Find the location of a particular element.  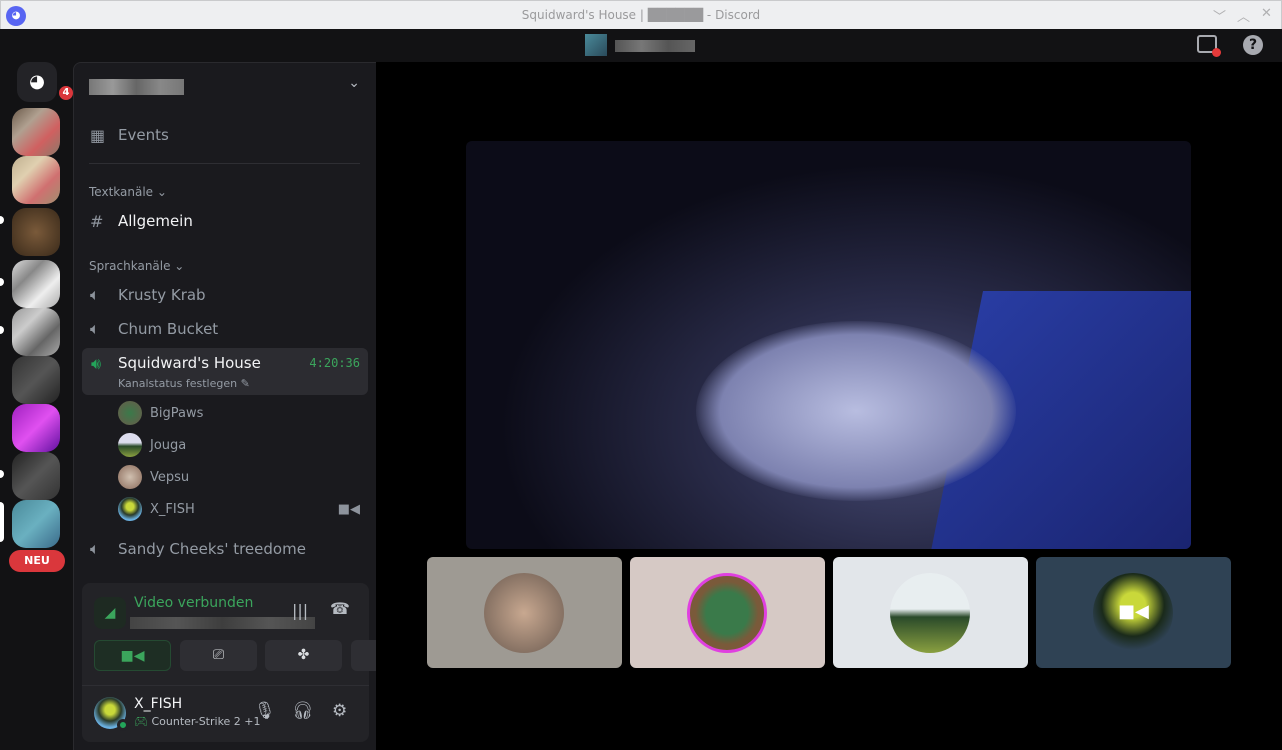

username: X_FISH is located at coordinates (158, 704).